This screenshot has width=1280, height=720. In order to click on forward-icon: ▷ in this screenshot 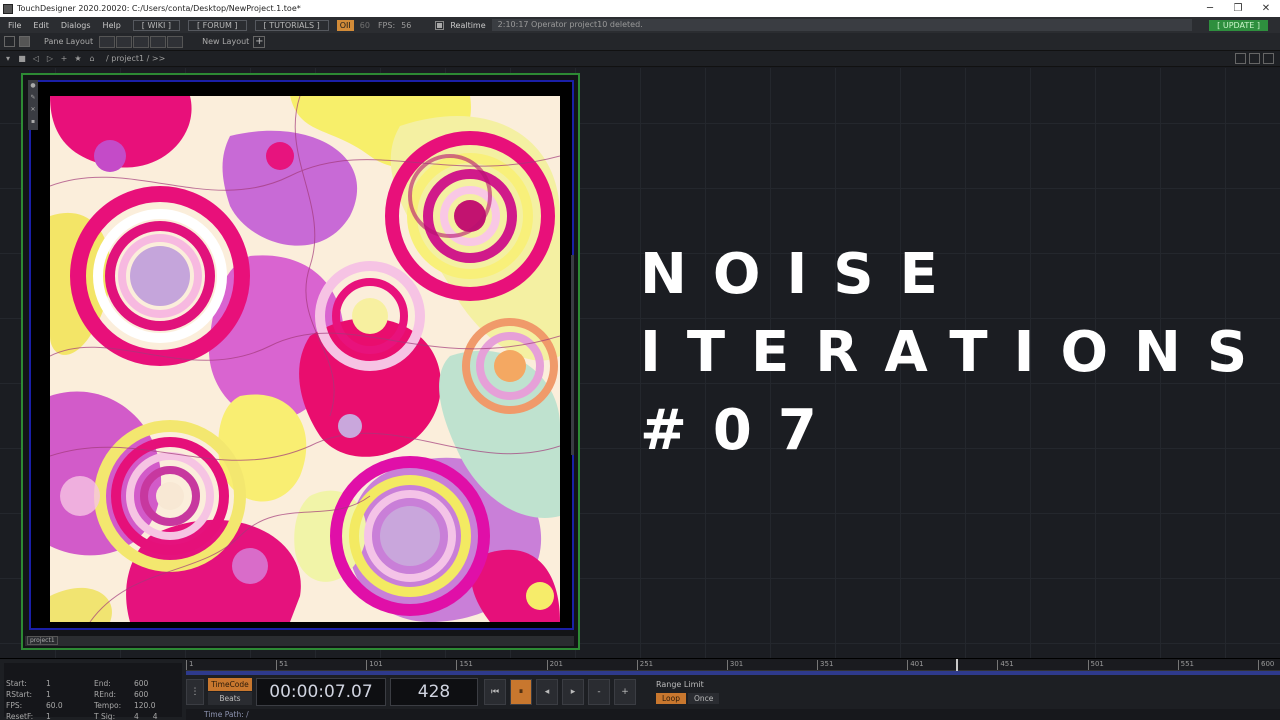, I will do `click(50, 58)`.